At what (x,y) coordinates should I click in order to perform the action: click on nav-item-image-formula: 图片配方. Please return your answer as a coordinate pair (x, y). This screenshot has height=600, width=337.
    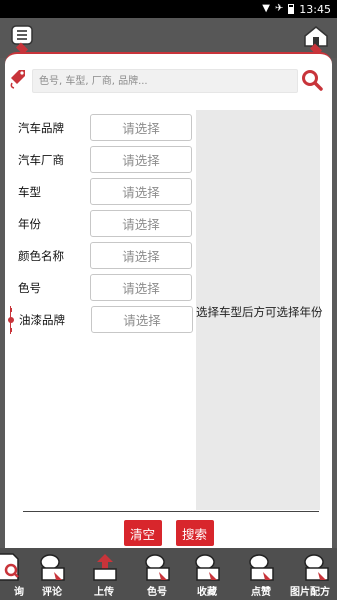
    Looking at the image, I should click on (313, 574).